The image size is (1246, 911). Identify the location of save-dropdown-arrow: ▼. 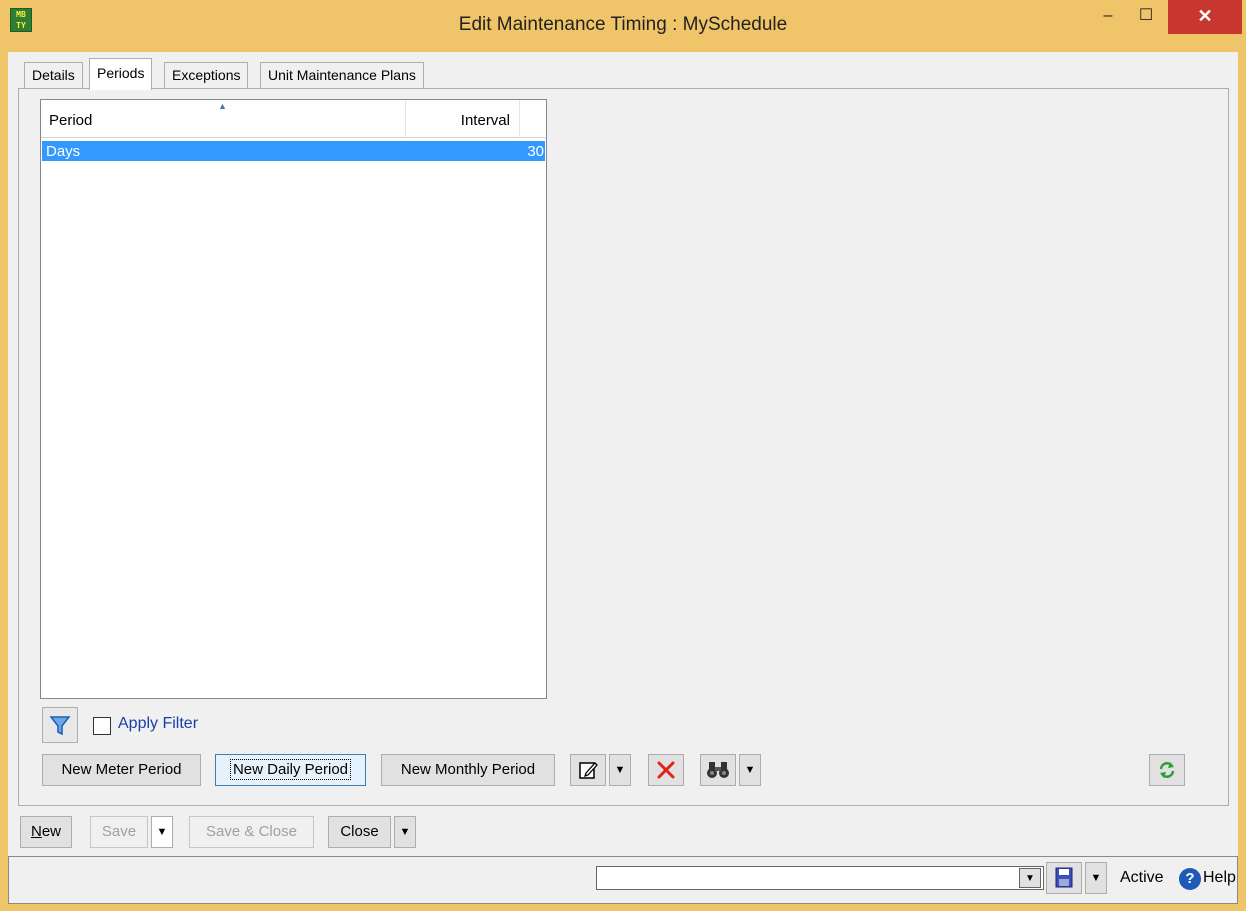
(162, 832).